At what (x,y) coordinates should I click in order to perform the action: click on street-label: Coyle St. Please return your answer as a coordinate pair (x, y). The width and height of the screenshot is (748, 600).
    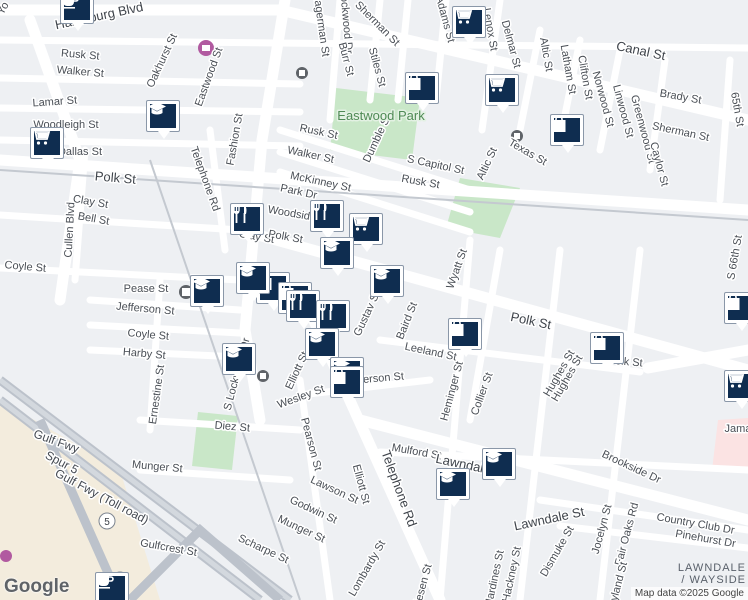
    Looking at the image, I should click on (25, 267).